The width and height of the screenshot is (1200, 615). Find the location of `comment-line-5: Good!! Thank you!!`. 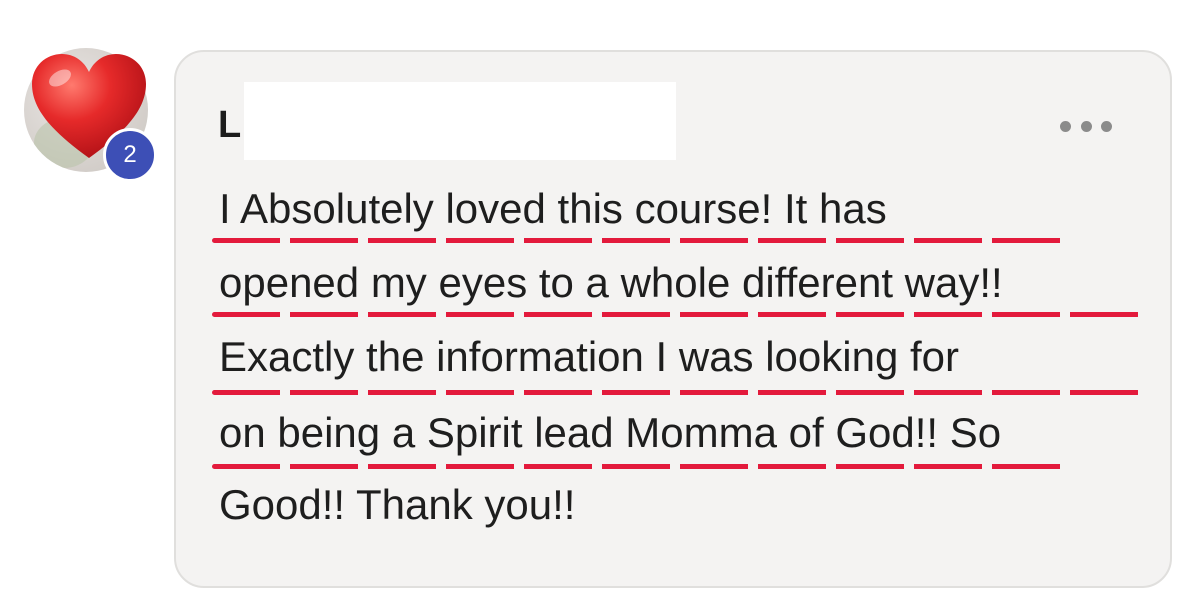

comment-line-5: Good!! Thank you!! is located at coordinates (397, 504).